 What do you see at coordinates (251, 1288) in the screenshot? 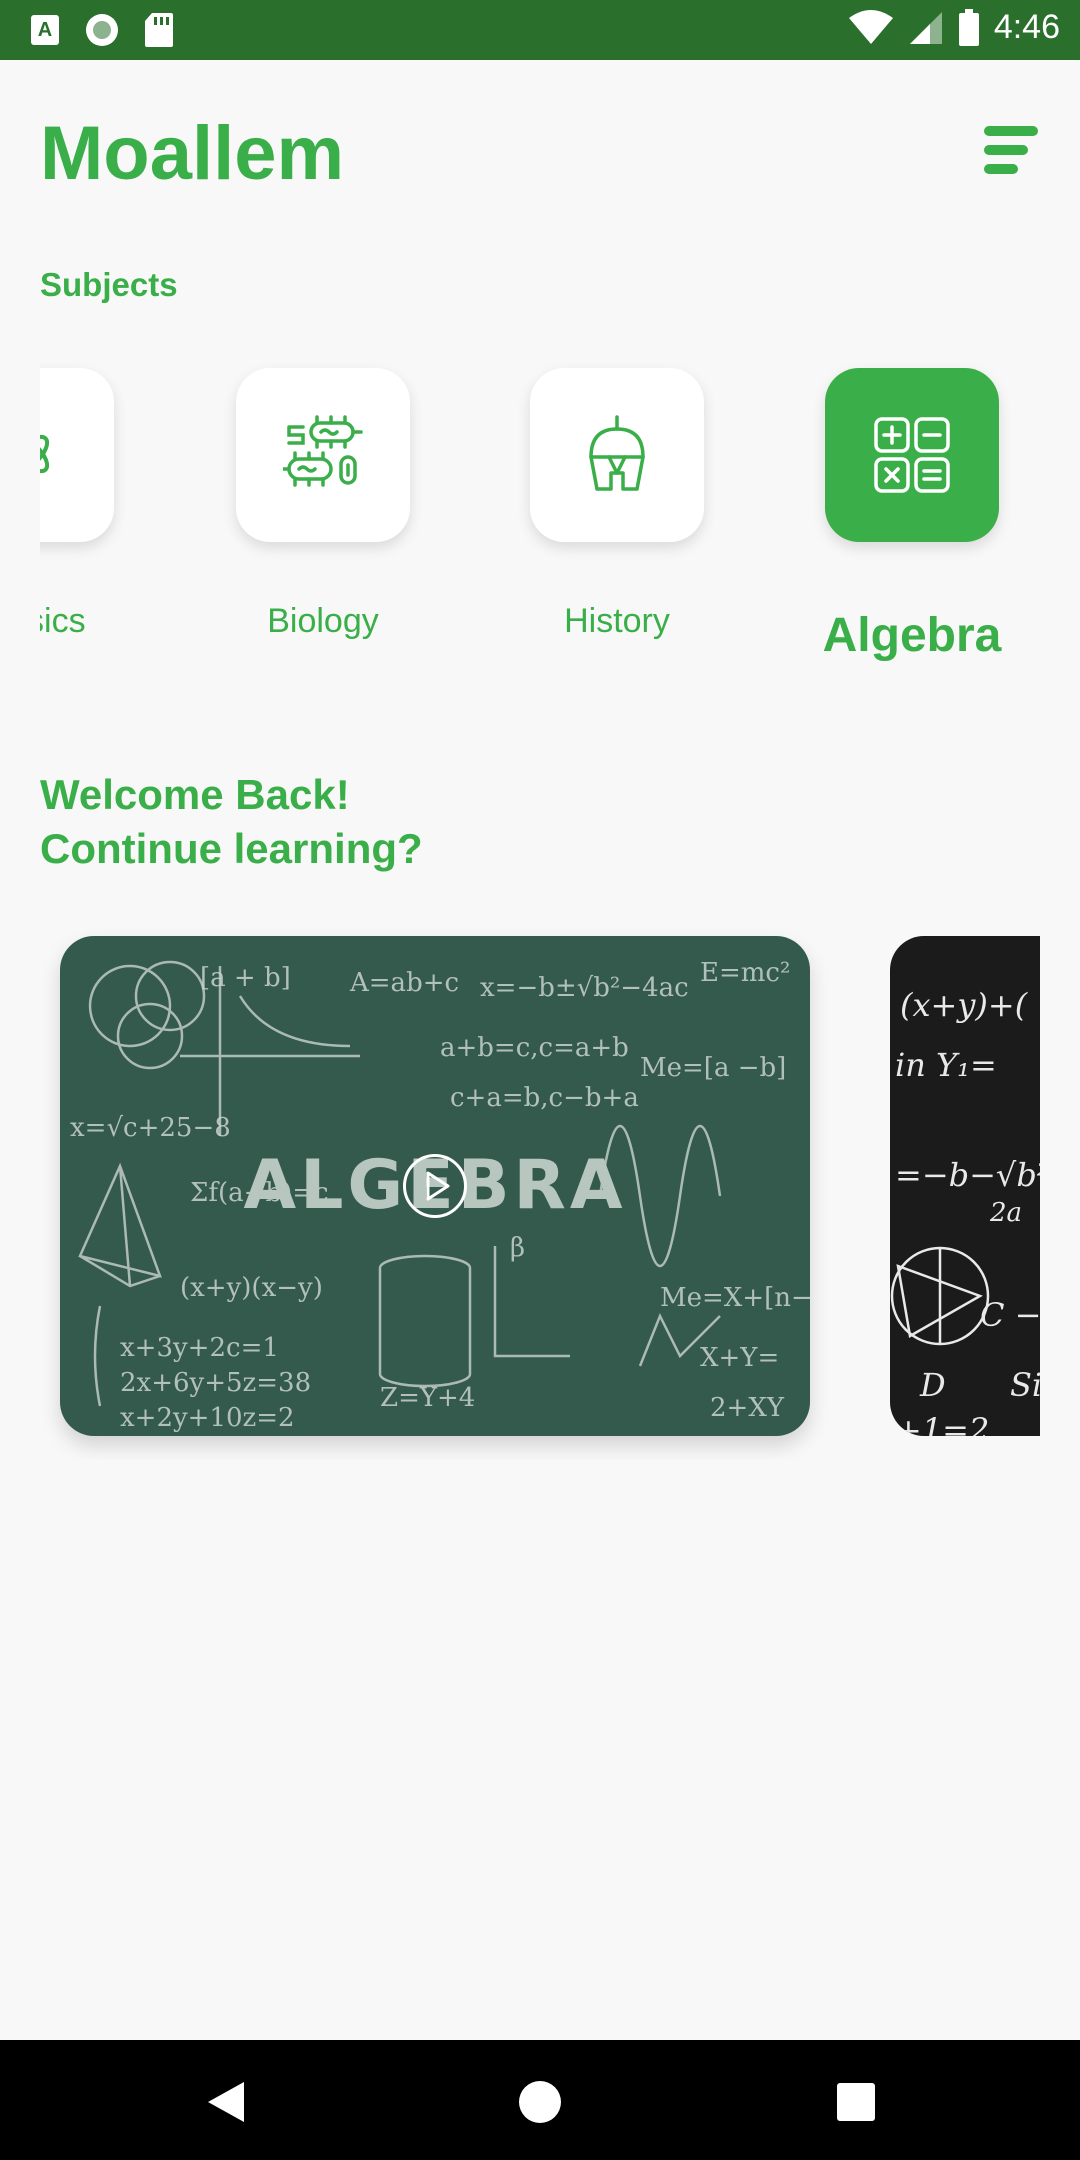
I see `svg-text: (x+y)(x−y)` at bounding box center [251, 1288].